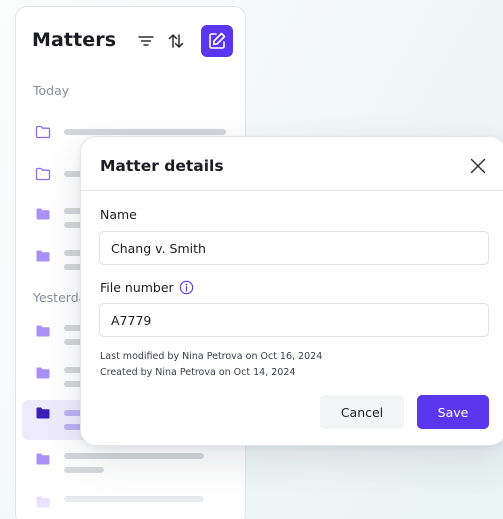  I want to click on close-button, so click(478, 166).